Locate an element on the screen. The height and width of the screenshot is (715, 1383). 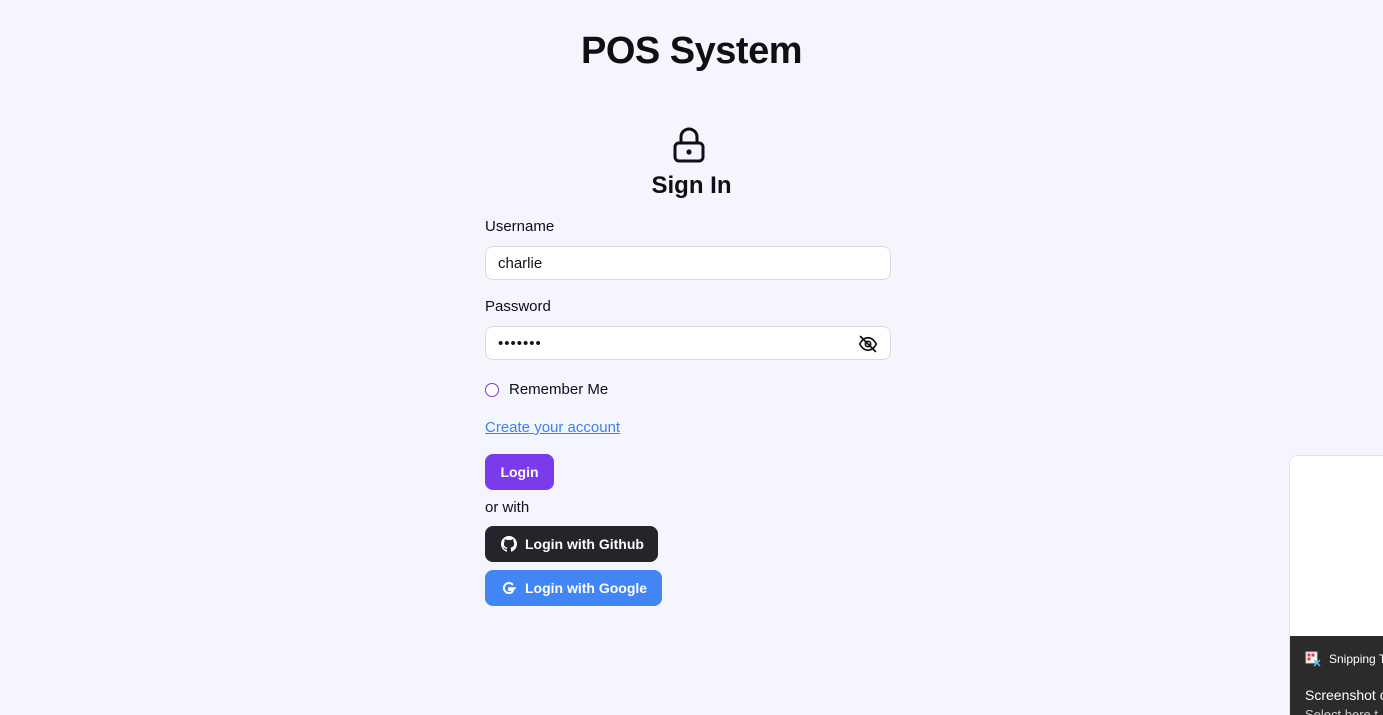
notification-subtext: Select here t is located at coordinates (1341, 711).